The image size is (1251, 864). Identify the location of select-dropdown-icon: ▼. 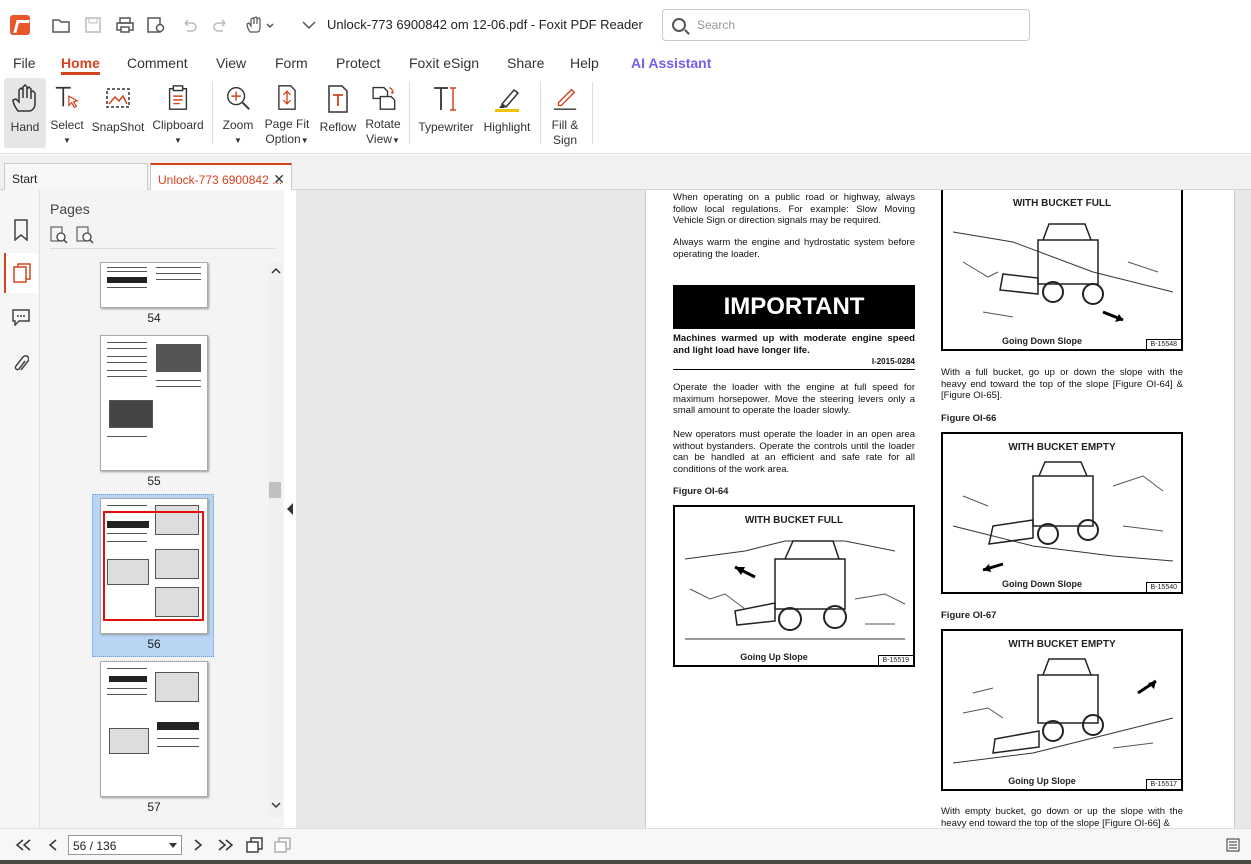
(67, 140).